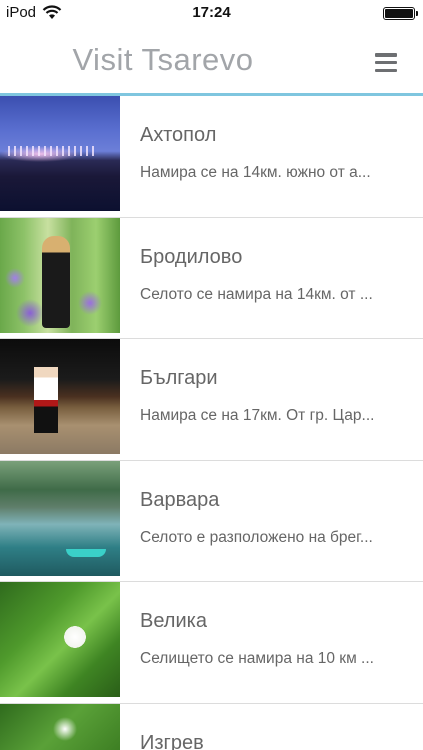 The image size is (423, 750). I want to click on nav-header: Visit Tsarevo, so click(211, 61).